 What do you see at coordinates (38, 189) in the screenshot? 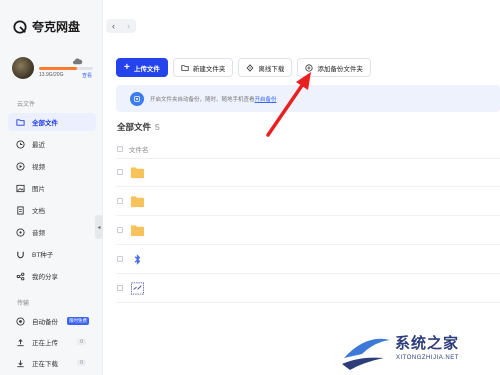
I see `sidebar-item-label: 图片` at bounding box center [38, 189].